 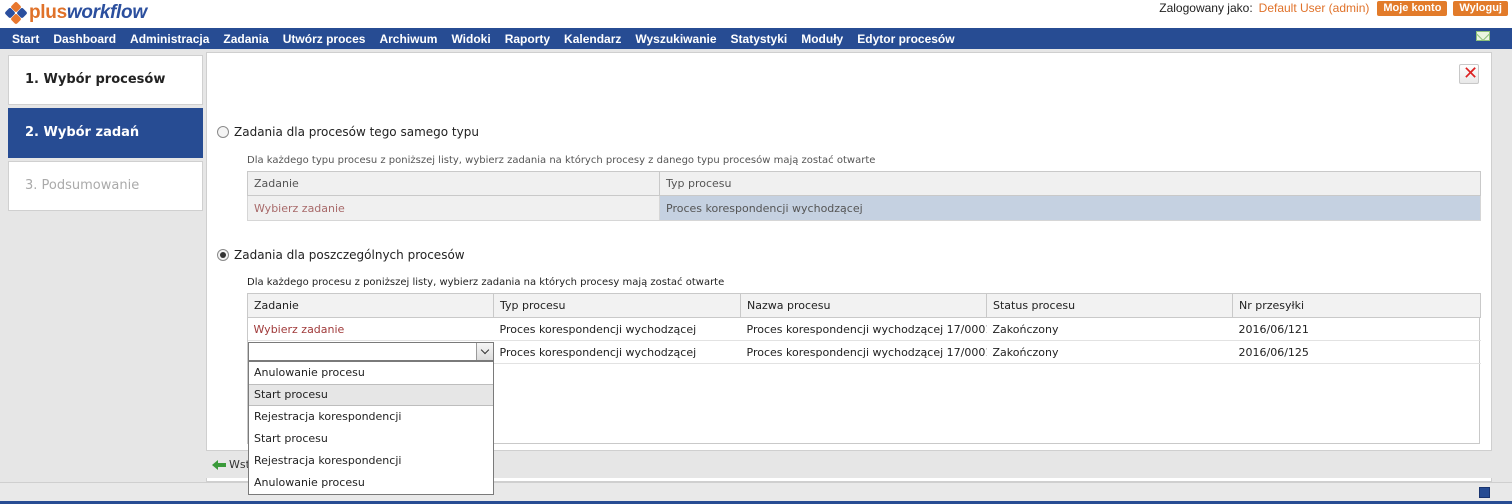 I want to click on step-wybor-zadan: 2. Wybór zadań, so click(x=105, y=133).